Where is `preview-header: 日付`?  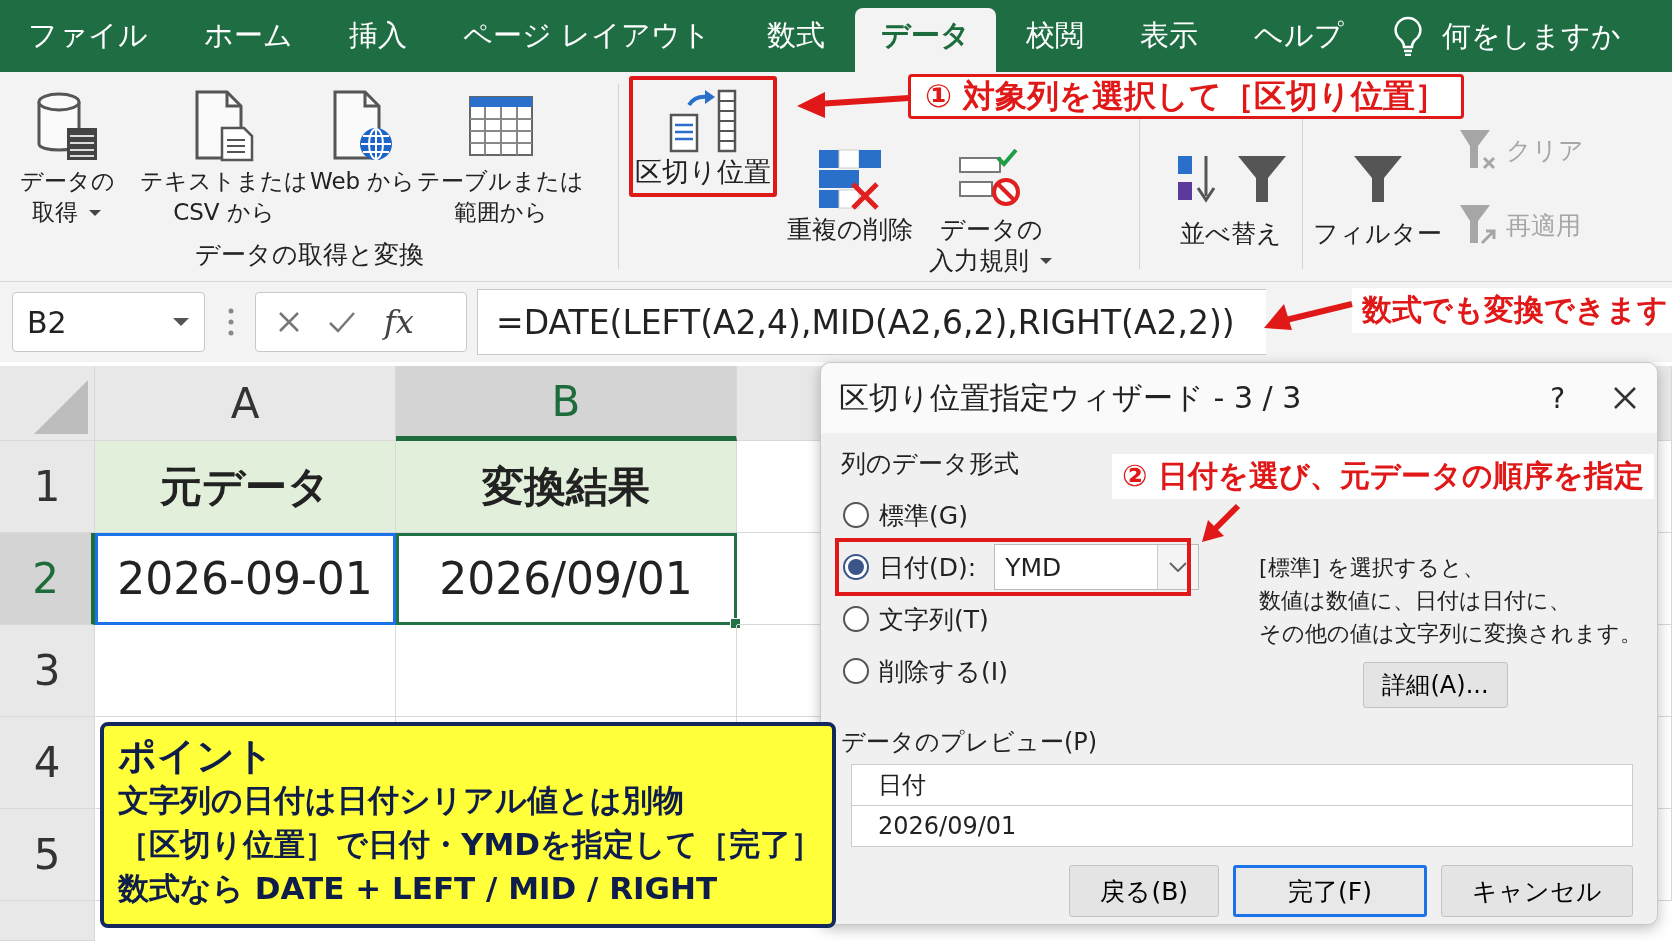 preview-header: 日付 is located at coordinates (1242, 785).